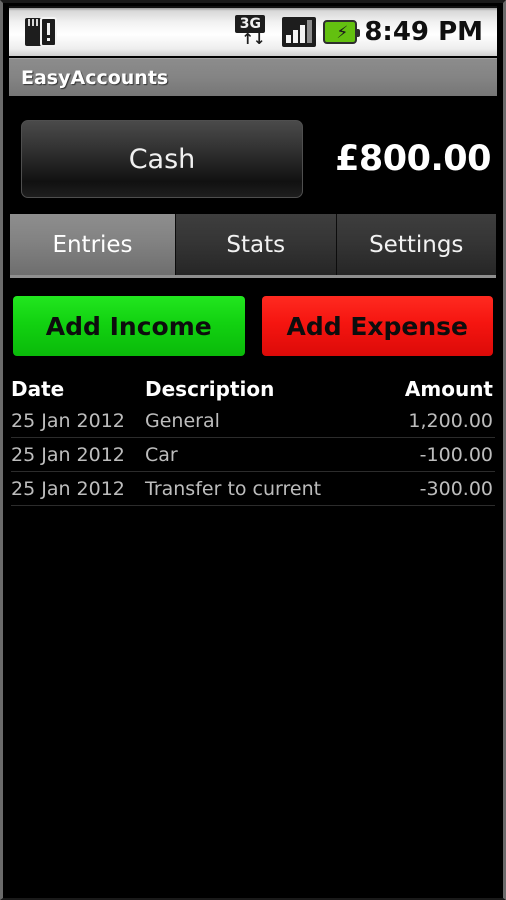 The image size is (506, 900). What do you see at coordinates (93, 244) in the screenshot?
I see `tab-entries: Entries` at bounding box center [93, 244].